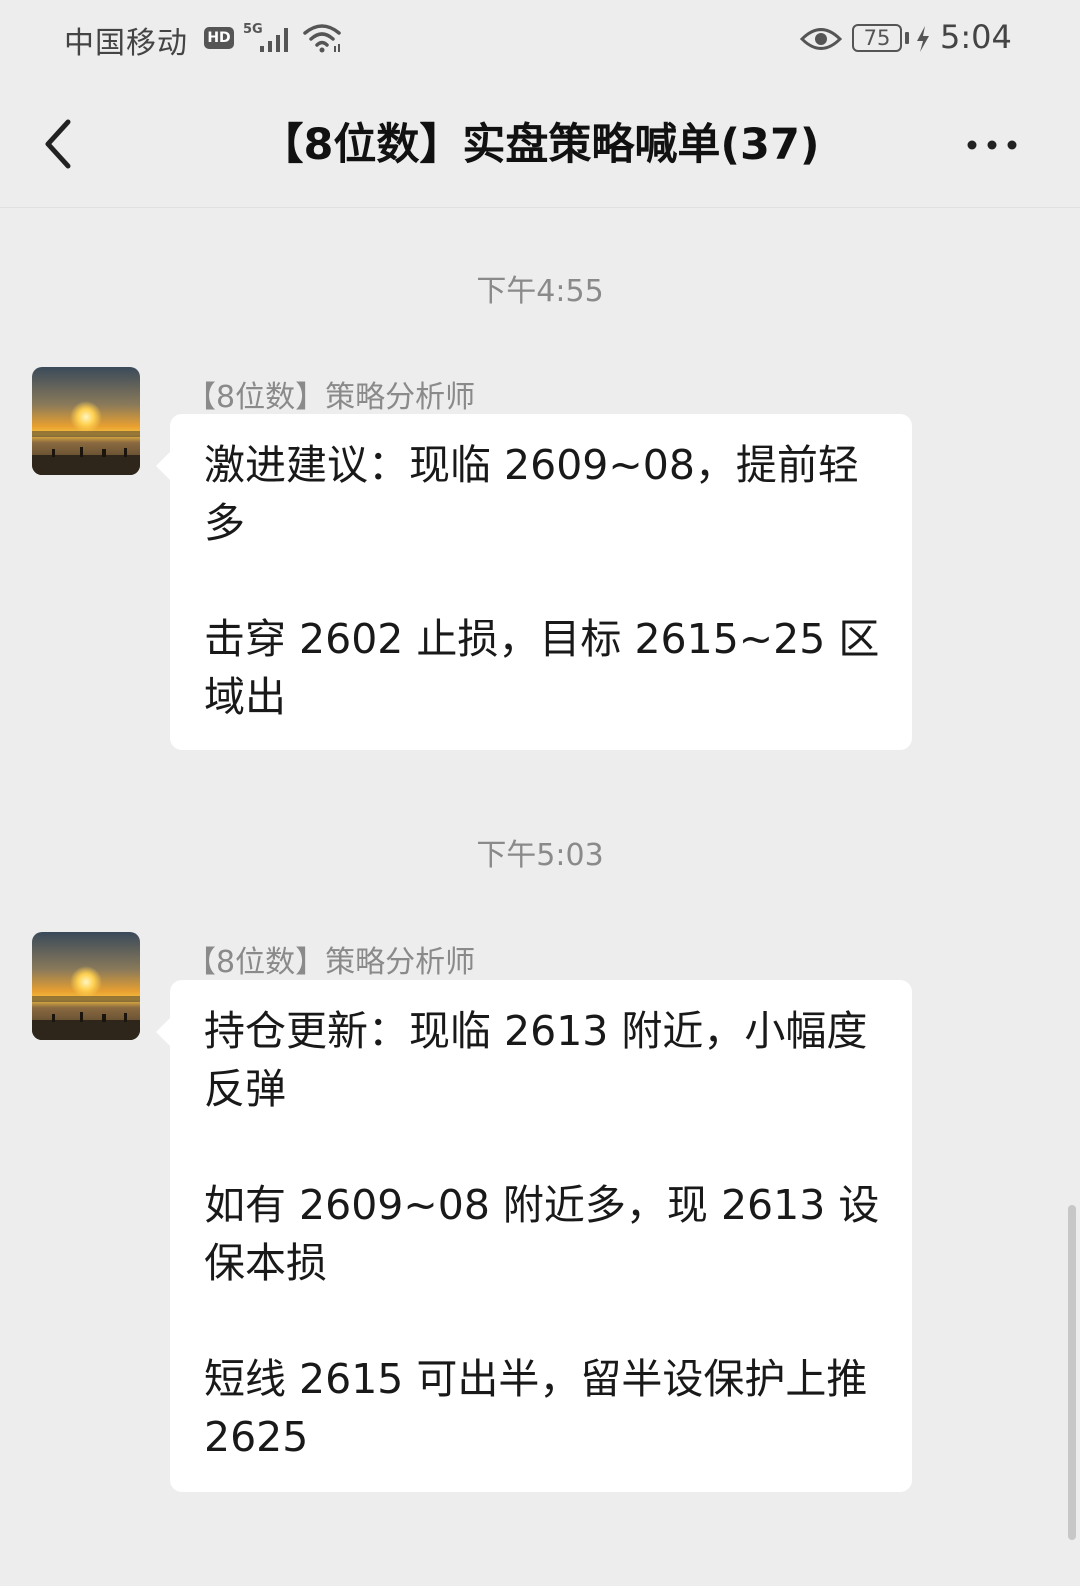 The height and width of the screenshot is (1586, 1080). I want to click on chevron-left-icon, so click(58, 144).